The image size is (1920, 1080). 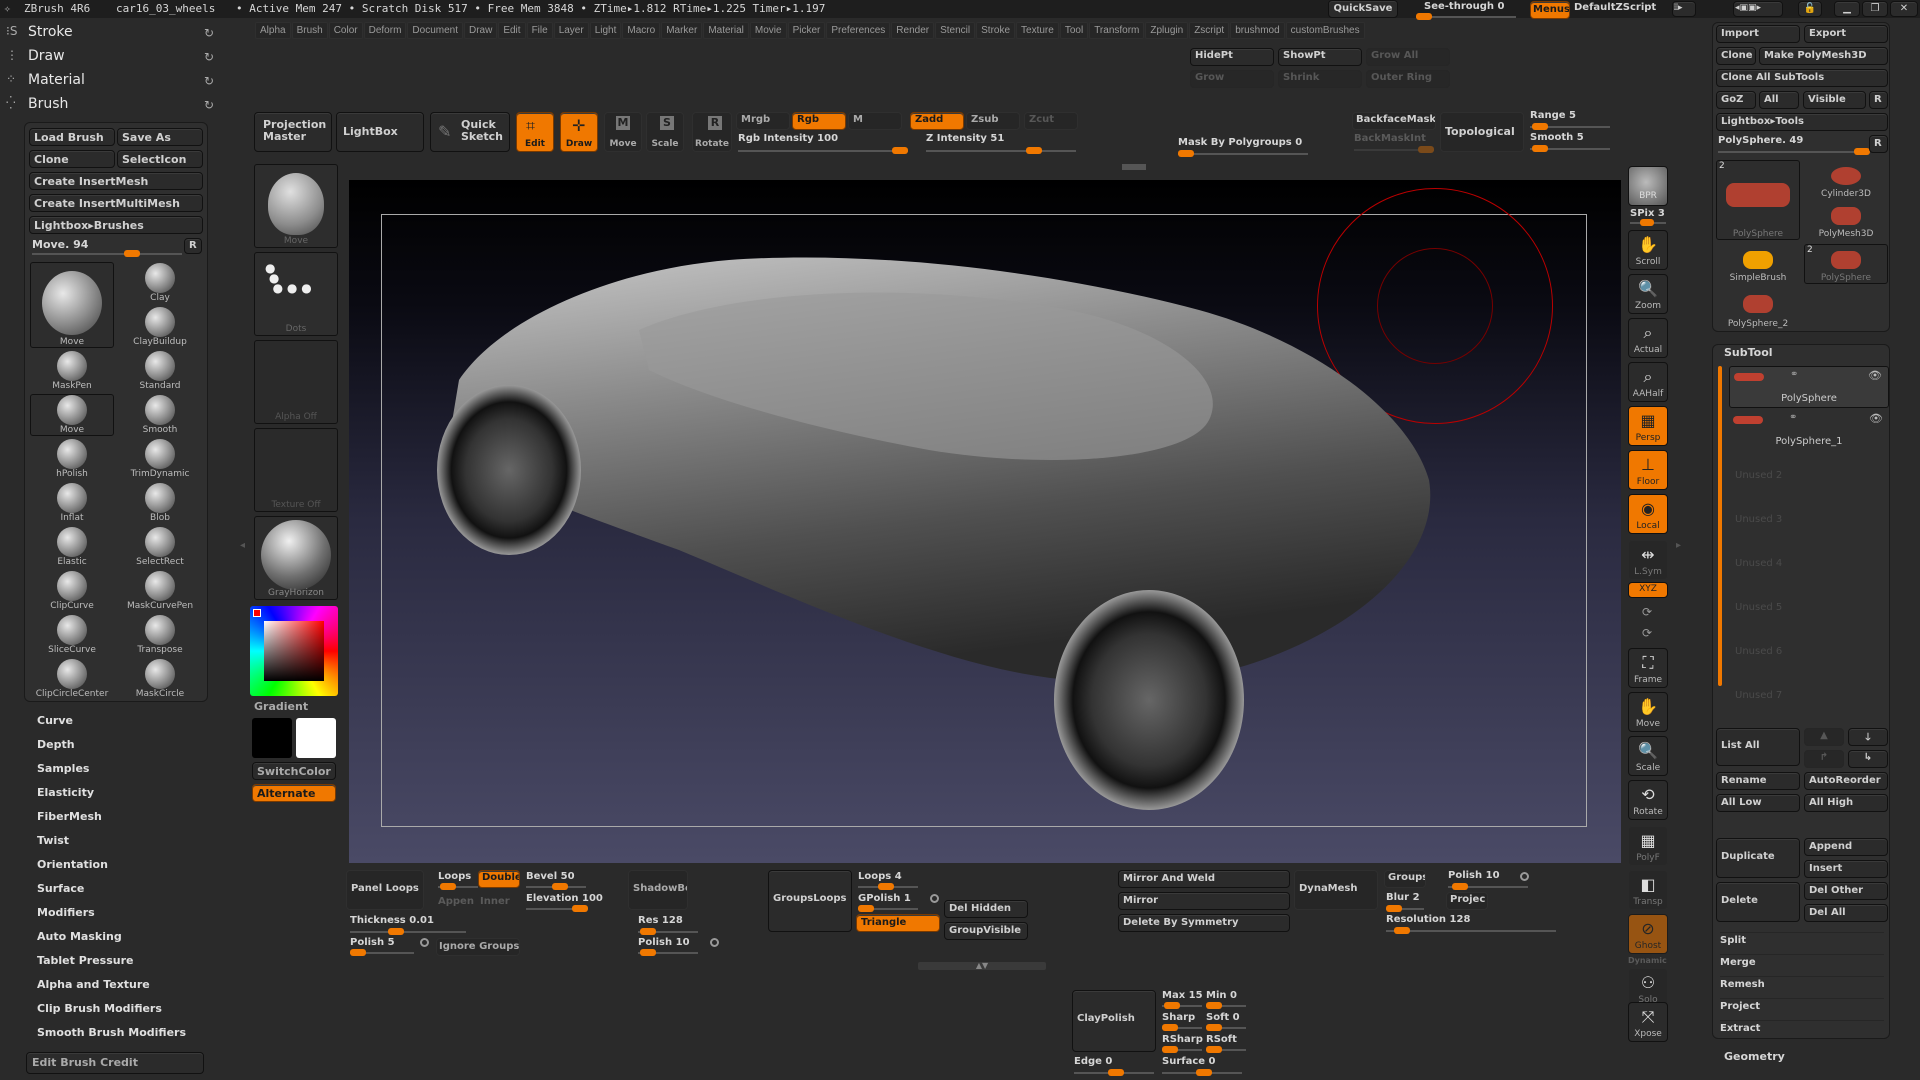 What do you see at coordinates (1758, 781) in the screenshot?
I see `rename-button: Rename` at bounding box center [1758, 781].